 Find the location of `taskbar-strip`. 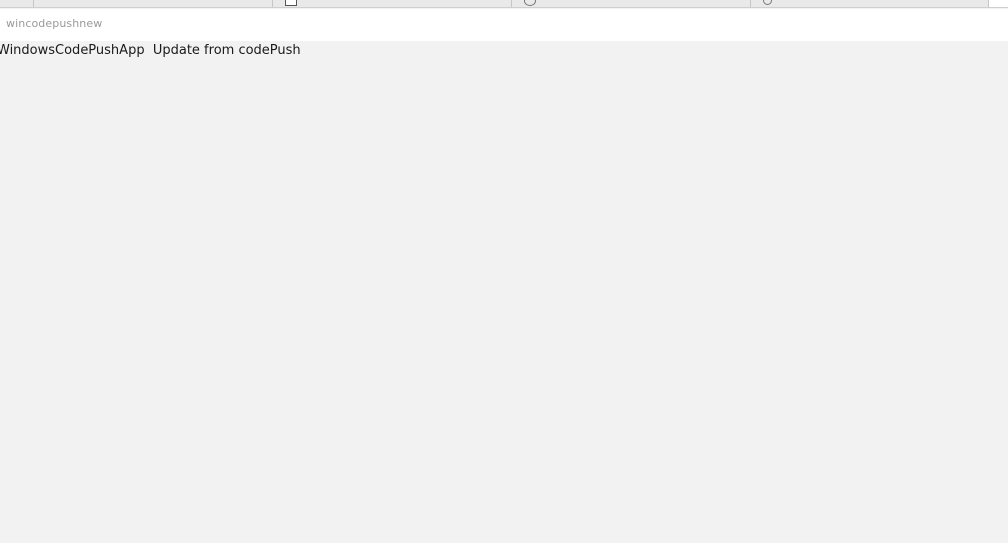

taskbar-strip is located at coordinates (504, 4).